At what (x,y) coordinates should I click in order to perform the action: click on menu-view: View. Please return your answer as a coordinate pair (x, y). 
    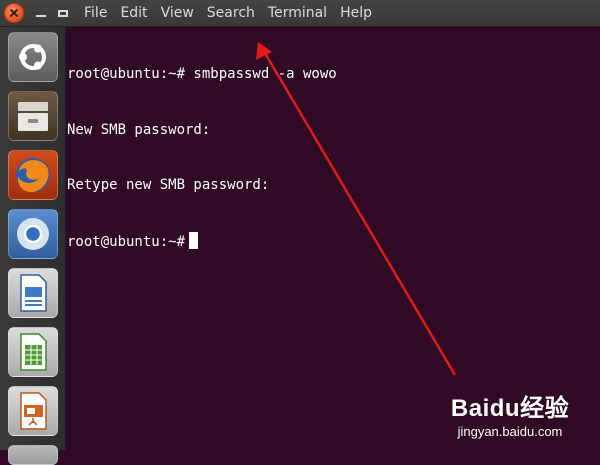
    Looking at the image, I should click on (177, 13).